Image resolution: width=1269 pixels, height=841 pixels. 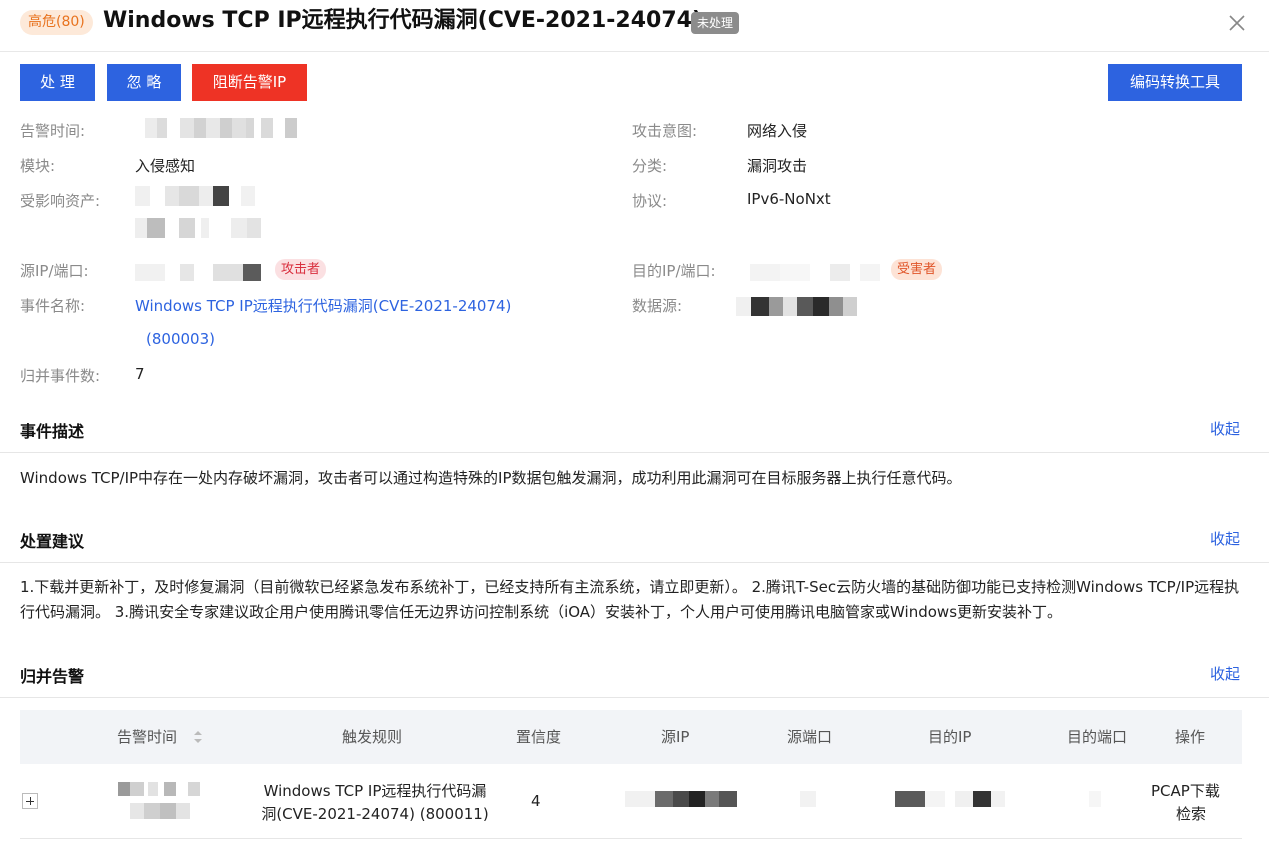 I want to click on status-badge: 未处理, so click(x=715, y=23).